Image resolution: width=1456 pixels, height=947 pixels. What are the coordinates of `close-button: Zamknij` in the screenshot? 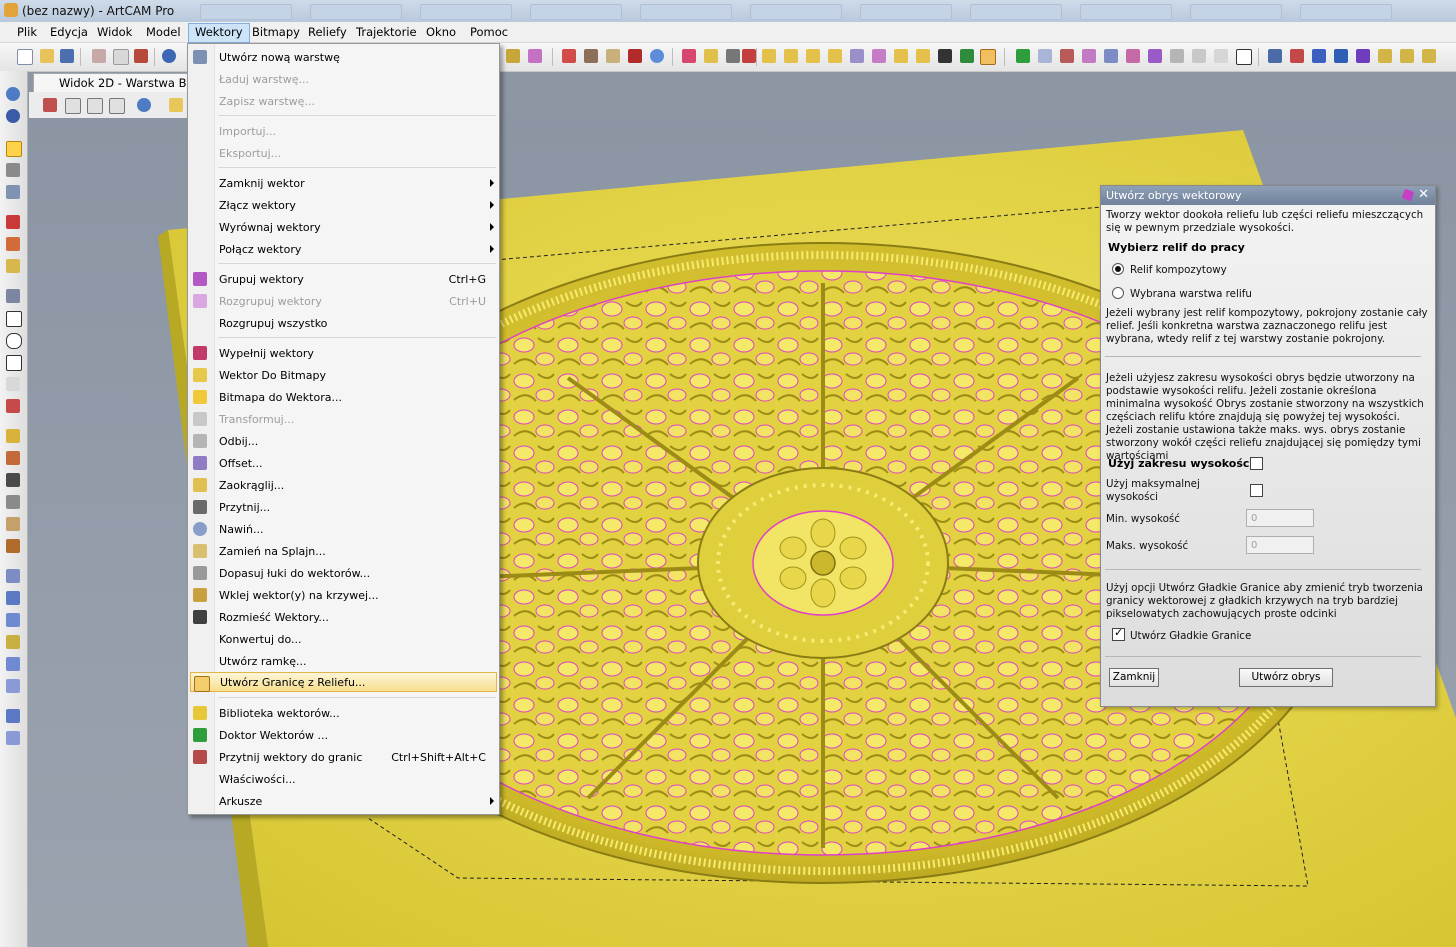 It's located at (1134, 677).